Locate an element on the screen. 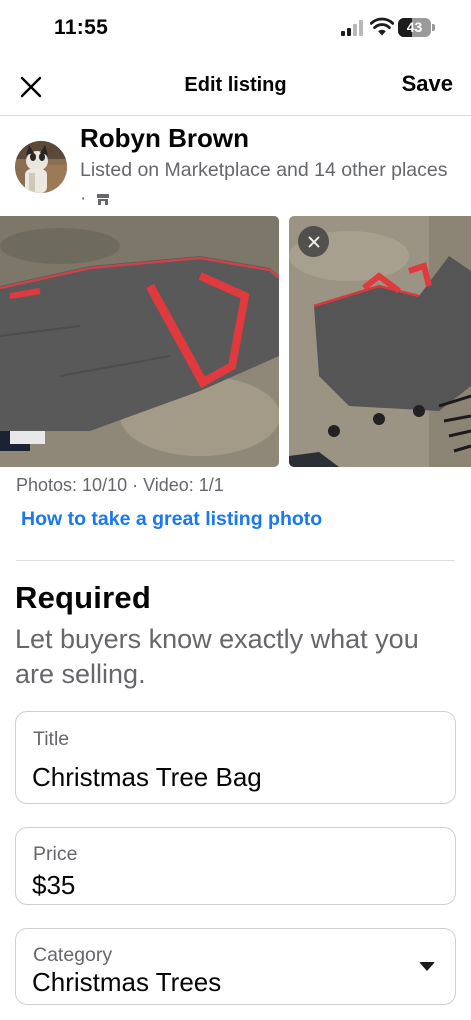 This screenshot has height=1020, width=471. required-heading: Required is located at coordinates (83, 597).